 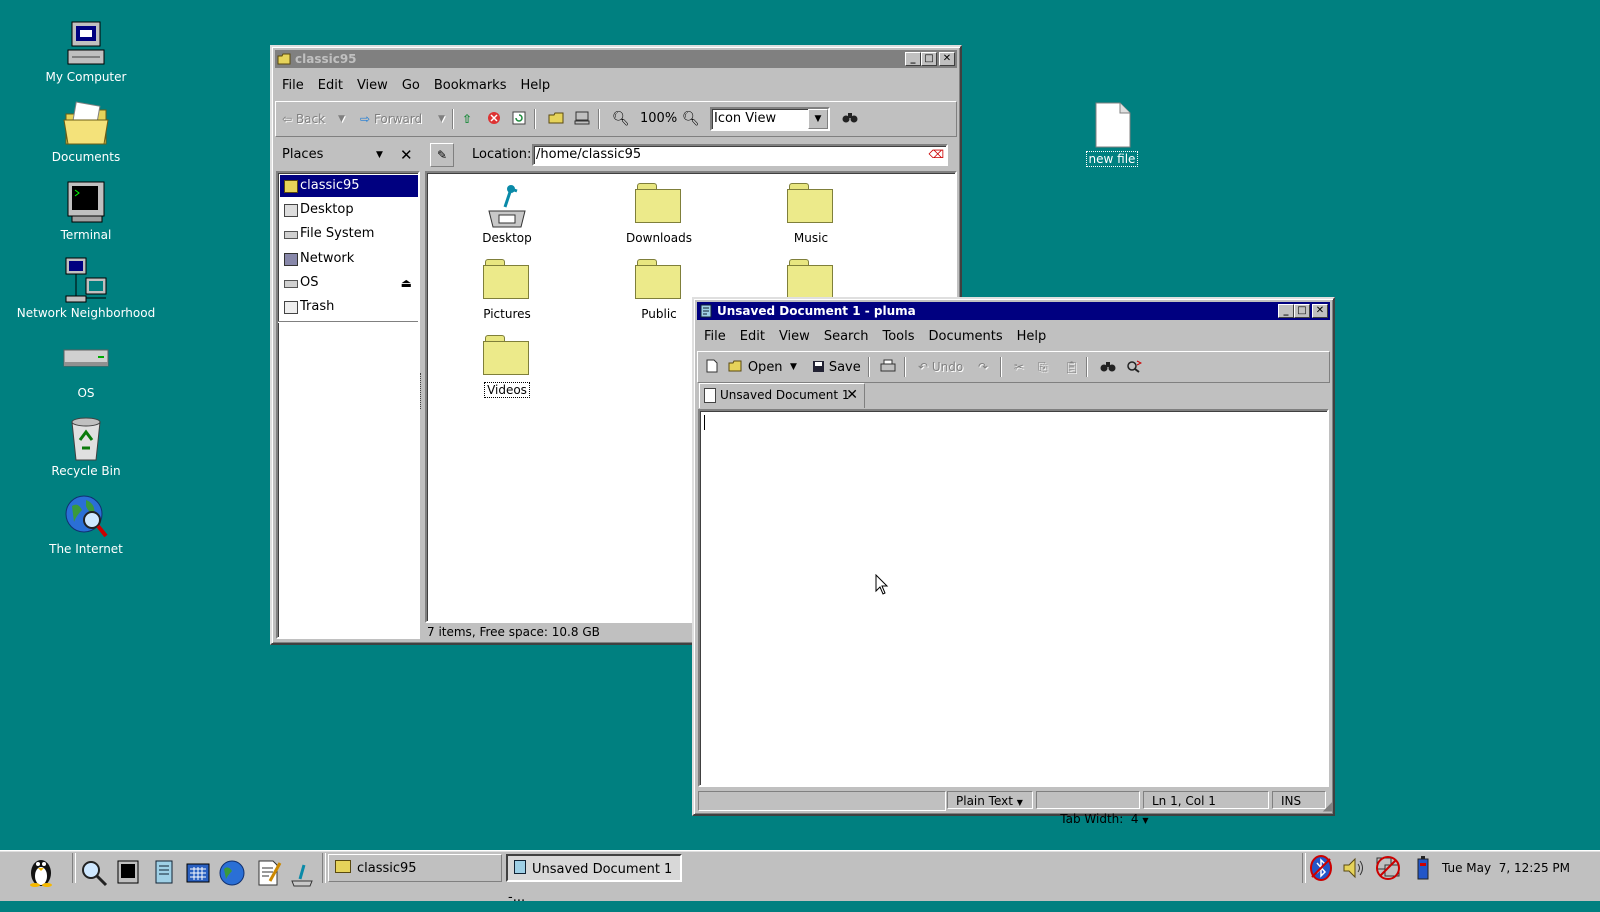 What do you see at coordinates (1092, 808) in the screenshot?
I see `tab-width-selector: Tab Width: 4 ▼` at bounding box center [1092, 808].